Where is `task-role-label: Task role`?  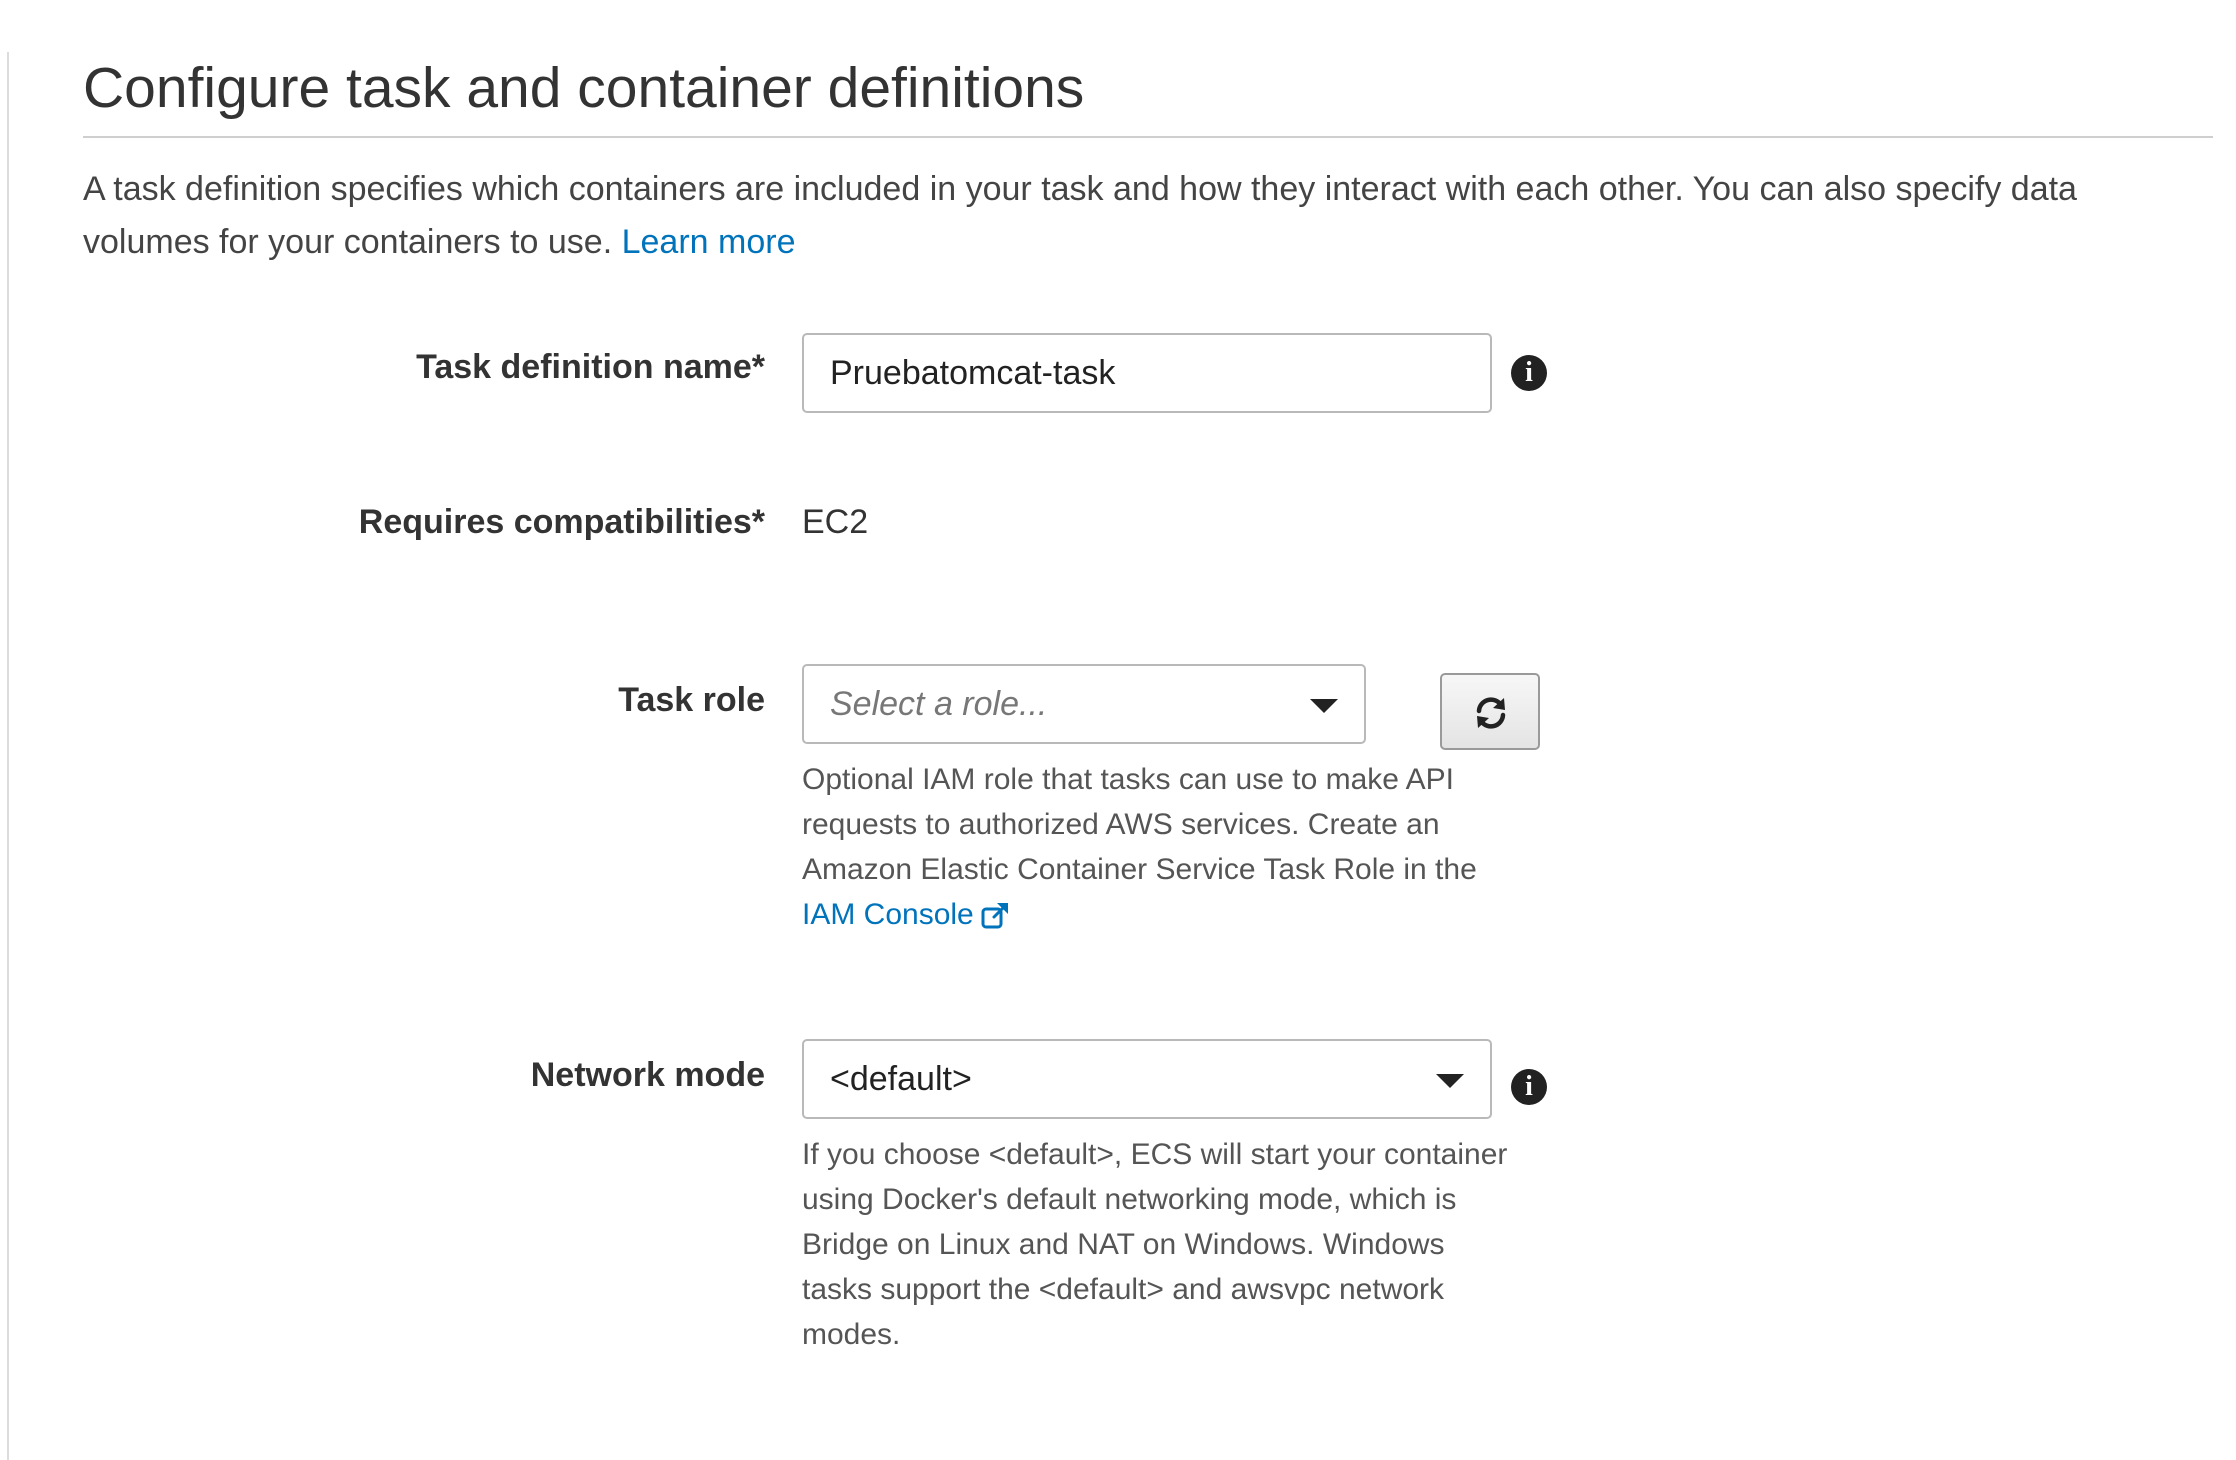
task-role-label: Task role is located at coordinates (691, 700).